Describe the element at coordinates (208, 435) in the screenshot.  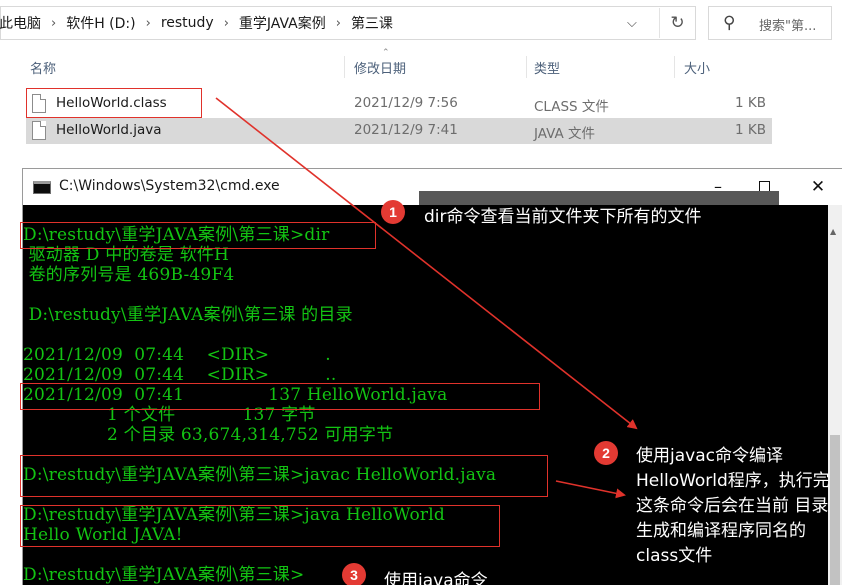
I see `console-line: 2 个目录 63,674,314,752 可用字节` at that location.